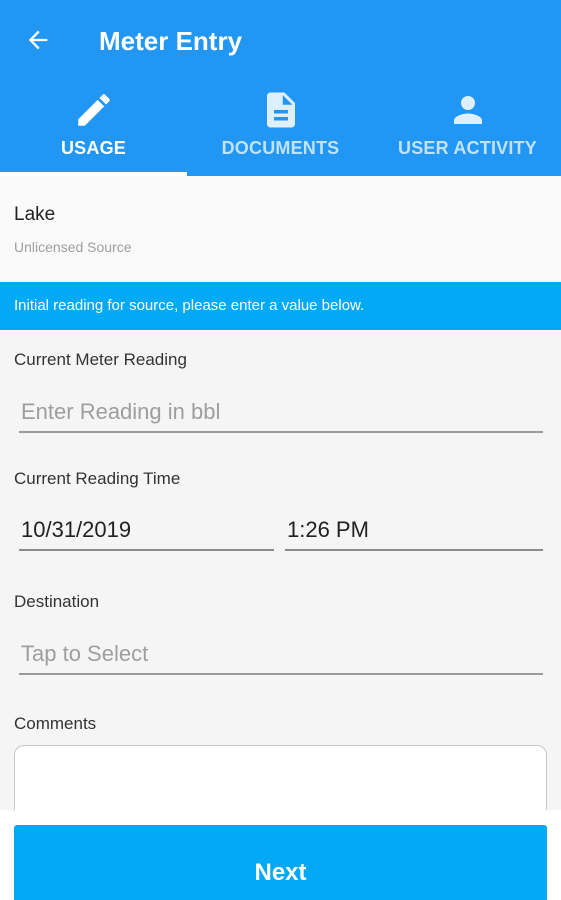 Image resolution: width=561 pixels, height=900 pixels. Describe the element at coordinates (171, 41) in the screenshot. I see `page-title: Meter Entry` at that location.